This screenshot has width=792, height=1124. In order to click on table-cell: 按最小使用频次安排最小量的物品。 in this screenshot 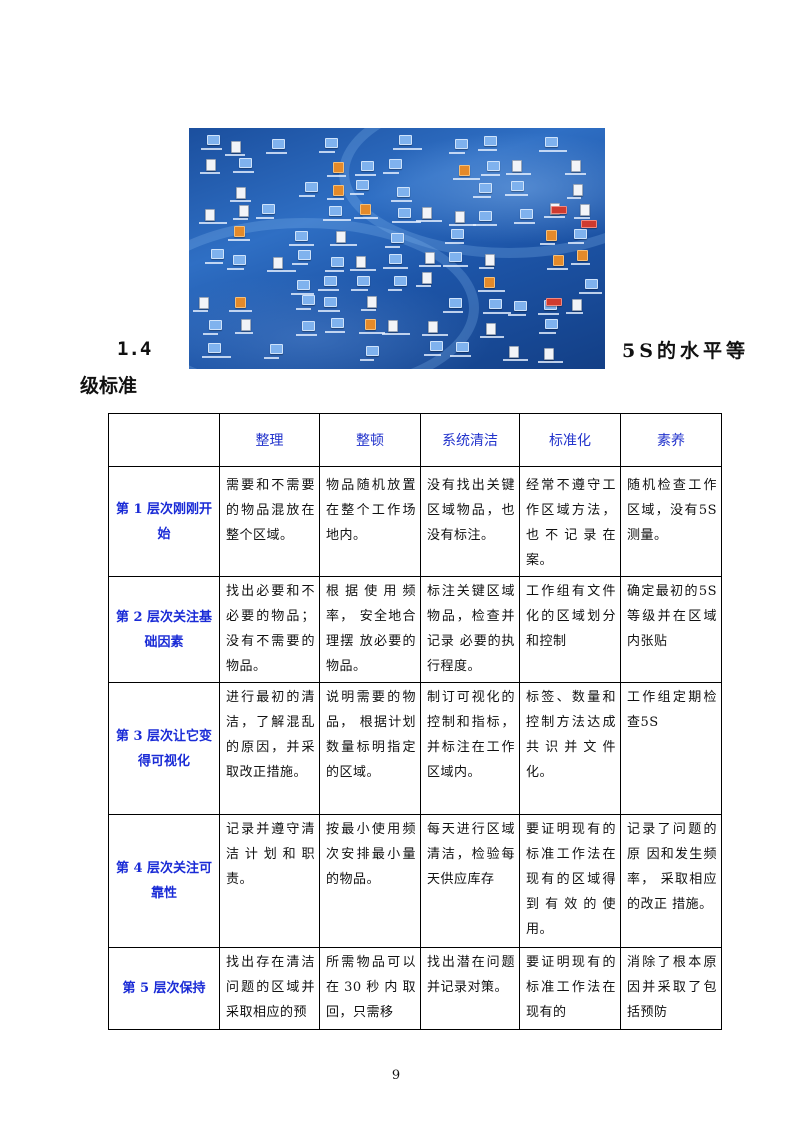, I will do `click(370, 881)`.